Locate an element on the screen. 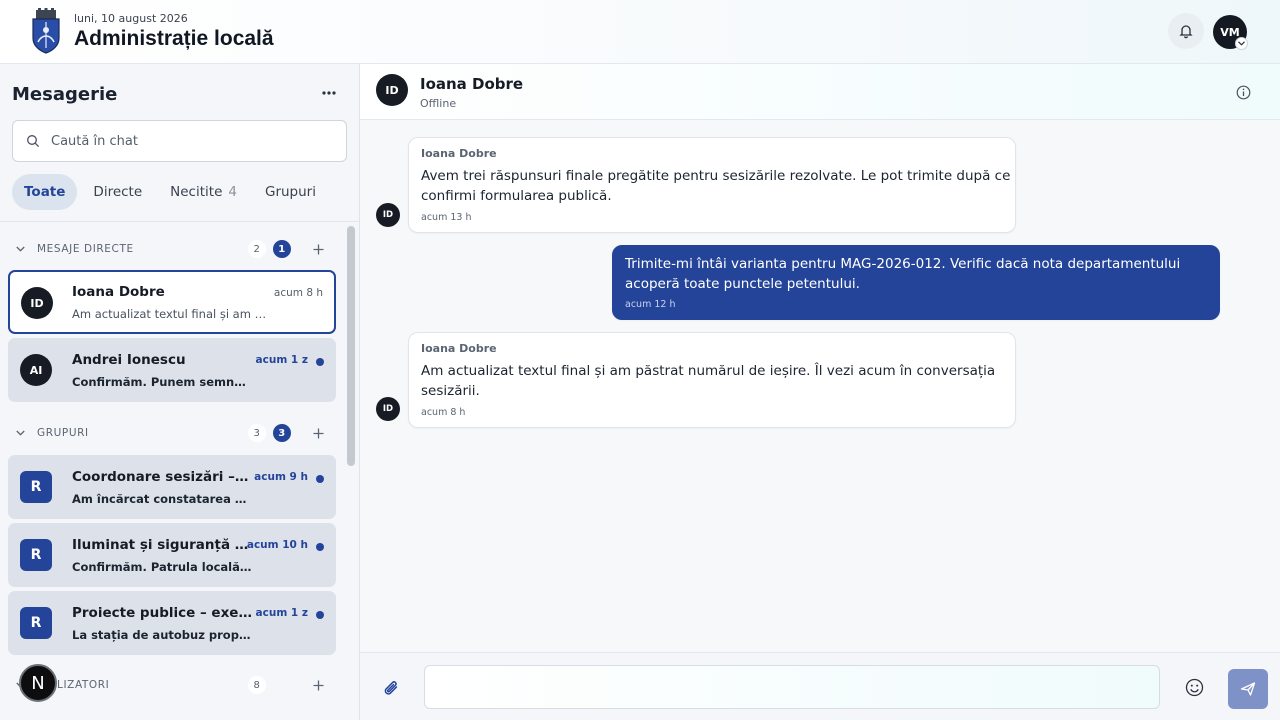 Image resolution: width=1280 pixels, height=720 pixels. message-text-line: sesizării. is located at coordinates (450, 391).